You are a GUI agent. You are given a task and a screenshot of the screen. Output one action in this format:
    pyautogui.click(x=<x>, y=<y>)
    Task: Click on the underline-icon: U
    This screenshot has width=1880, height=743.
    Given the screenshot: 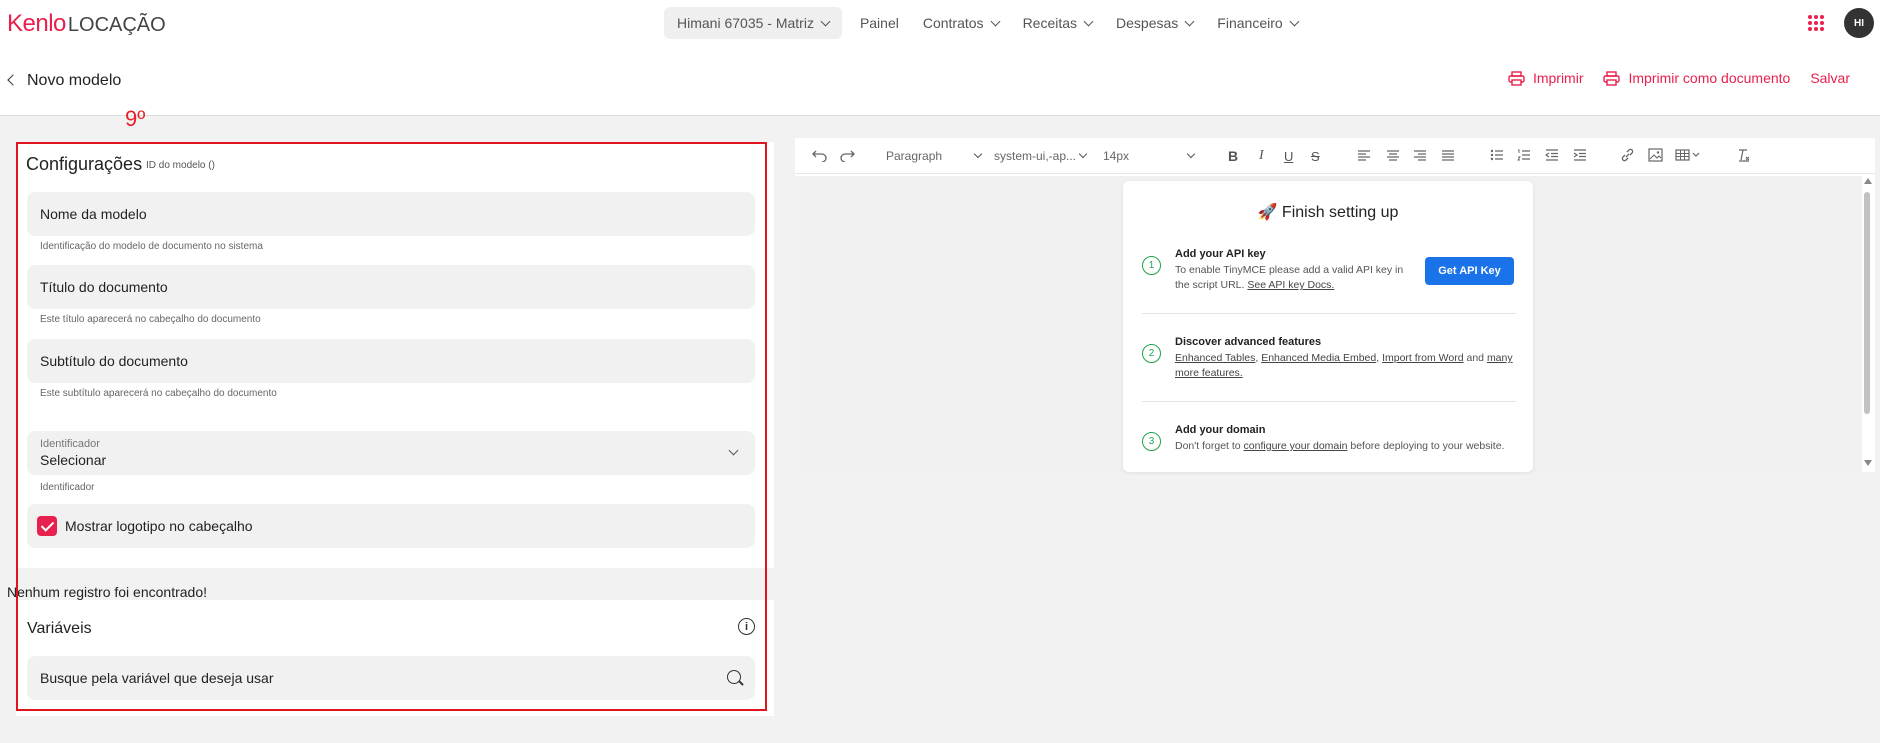 What is the action you would take?
    pyautogui.click(x=1288, y=156)
    